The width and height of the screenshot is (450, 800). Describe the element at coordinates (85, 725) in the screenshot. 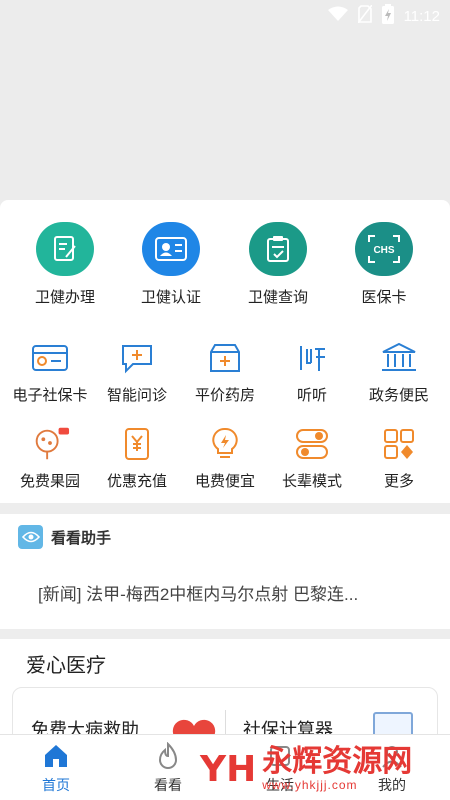

I see `free-aid-link: 免费大病救助` at that location.